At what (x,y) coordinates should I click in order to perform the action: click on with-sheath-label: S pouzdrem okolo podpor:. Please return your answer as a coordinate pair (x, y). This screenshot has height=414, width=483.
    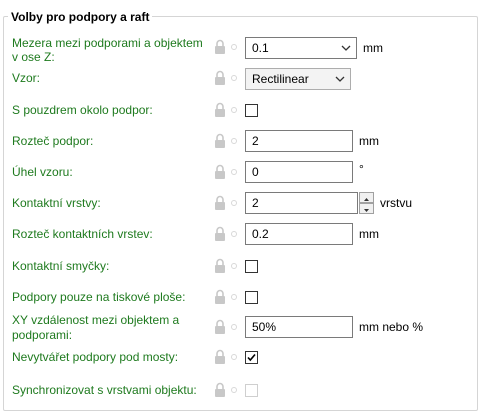
    Looking at the image, I should click on (82, 110).